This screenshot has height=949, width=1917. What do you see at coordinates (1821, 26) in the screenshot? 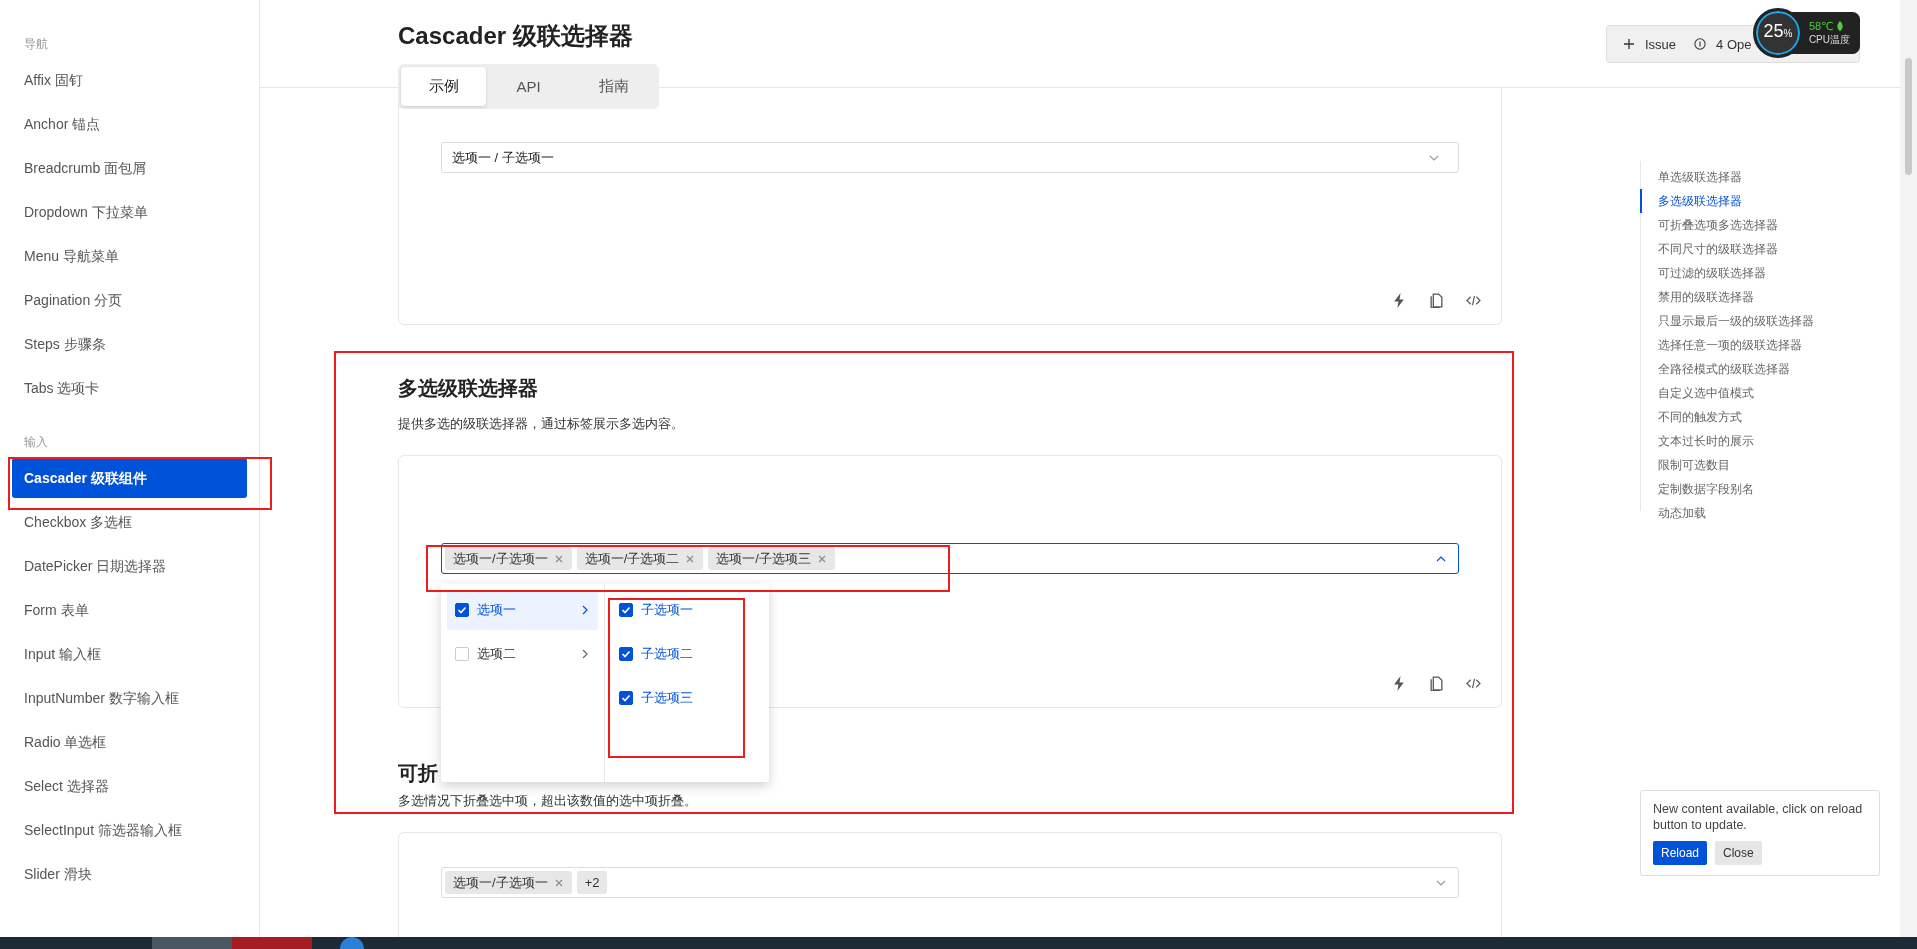
I see `temperature: 58℃` at bounding box center [1821, 26].